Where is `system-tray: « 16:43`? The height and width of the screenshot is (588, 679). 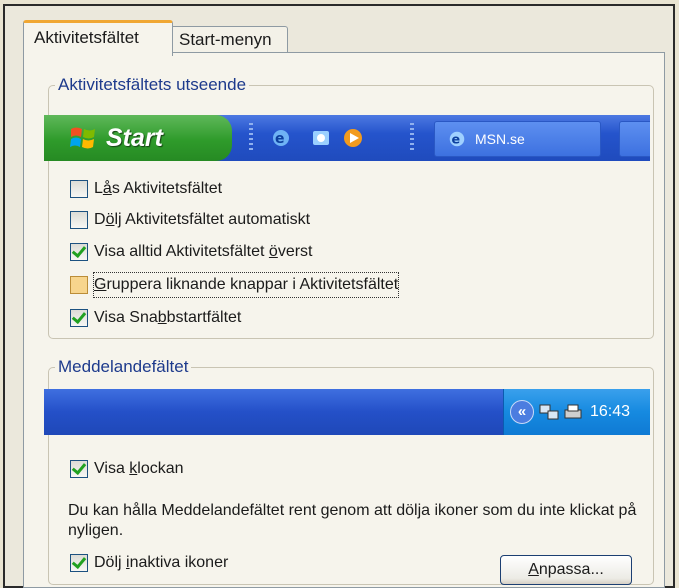 system-tray: « 16:43 is located at coordinates (576, 412).